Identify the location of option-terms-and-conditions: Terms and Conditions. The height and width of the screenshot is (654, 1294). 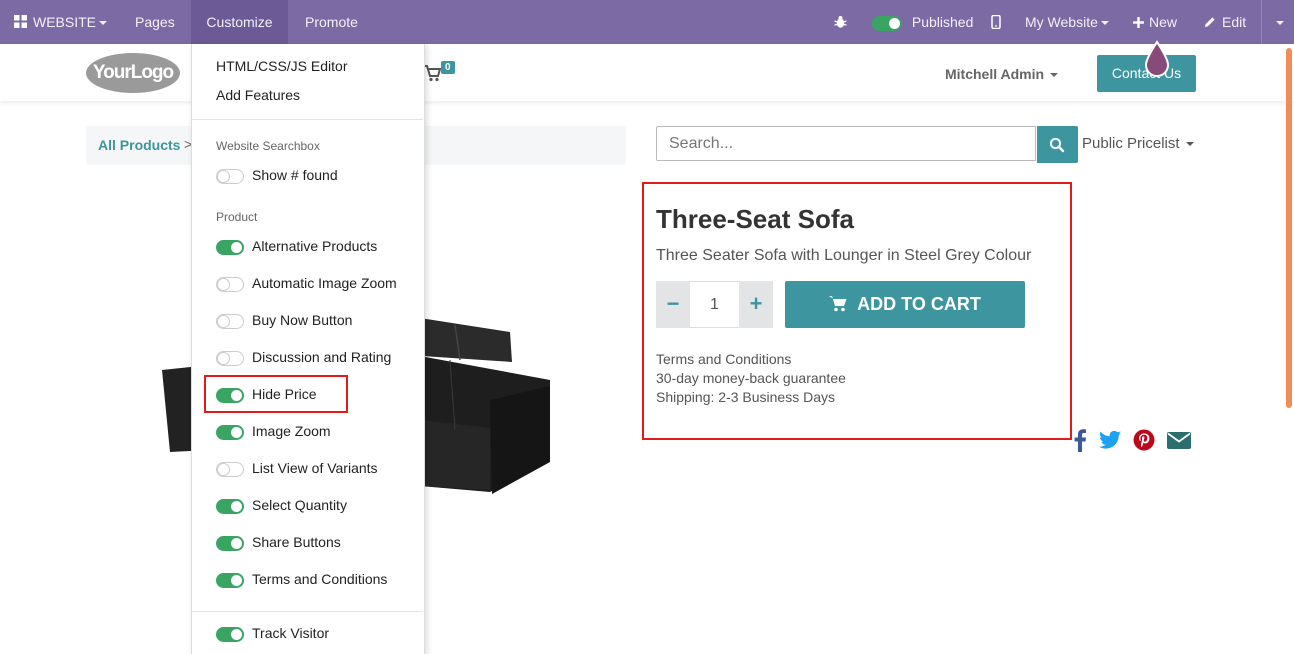
(301, 579).